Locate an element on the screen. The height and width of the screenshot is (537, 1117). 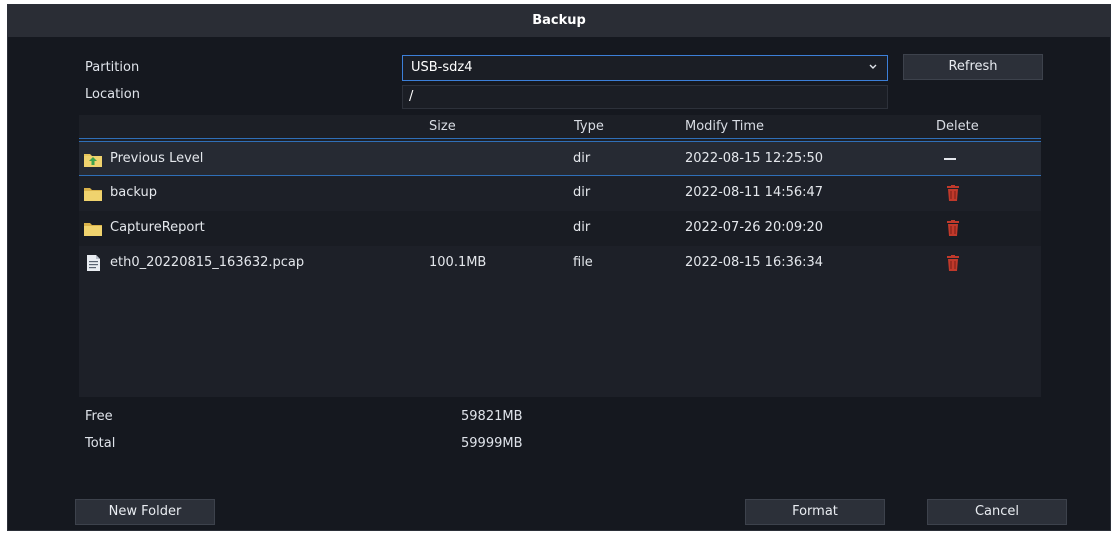
cancel-button: Cancel is located at coordinates (997, 512).